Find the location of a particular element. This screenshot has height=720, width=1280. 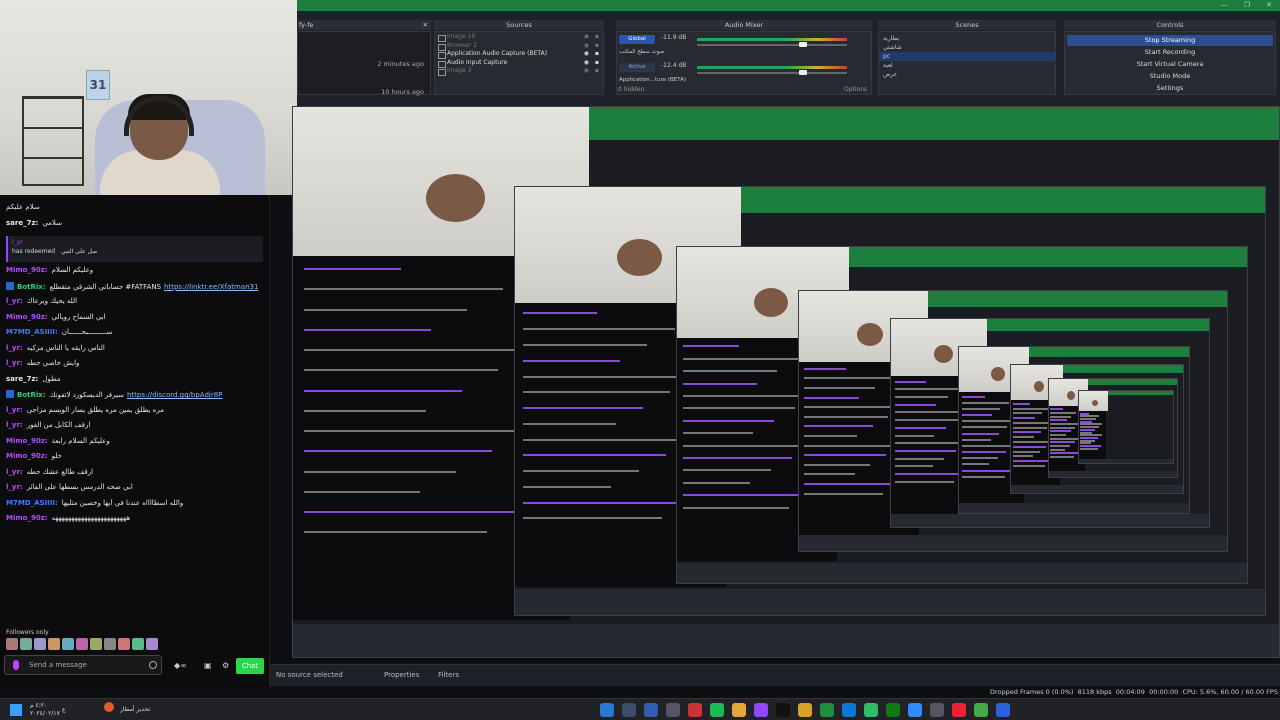

properties-button: Properties is located at coordinates (401, 675).